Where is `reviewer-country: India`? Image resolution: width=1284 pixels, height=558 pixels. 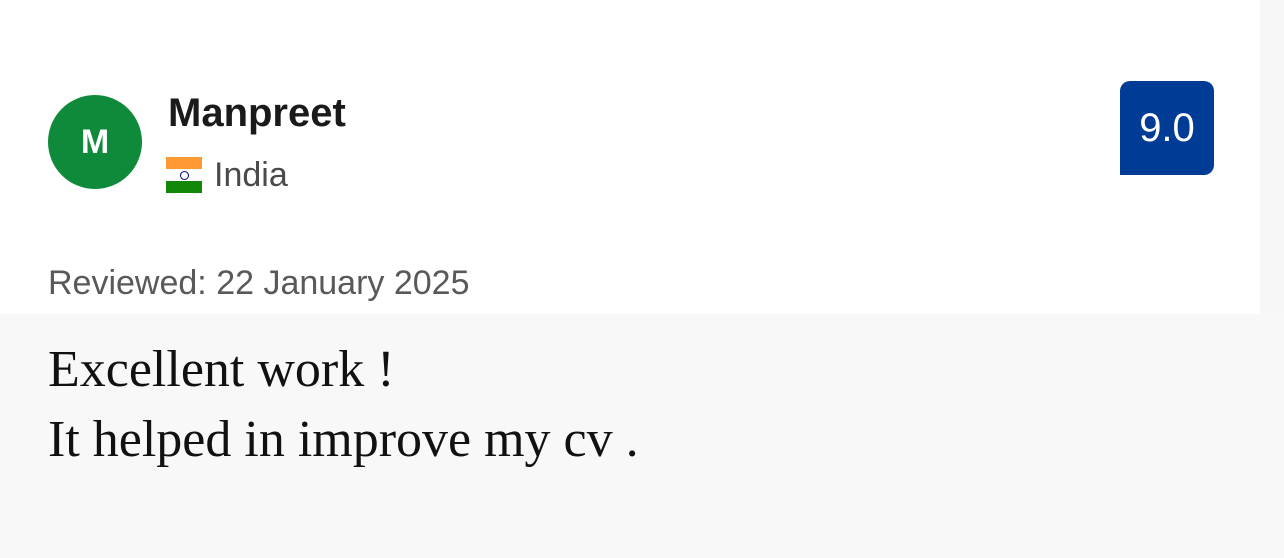
reviewer-country: India is located at coordinates (227, 175).